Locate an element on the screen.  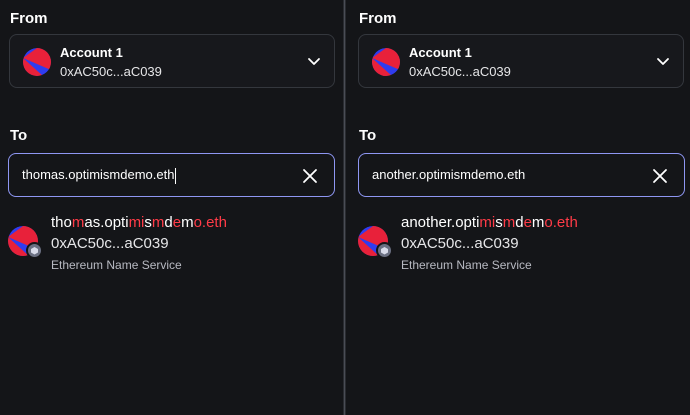
recipient-input: another.optimismdemo.eth is located at coordinates (521, 175).